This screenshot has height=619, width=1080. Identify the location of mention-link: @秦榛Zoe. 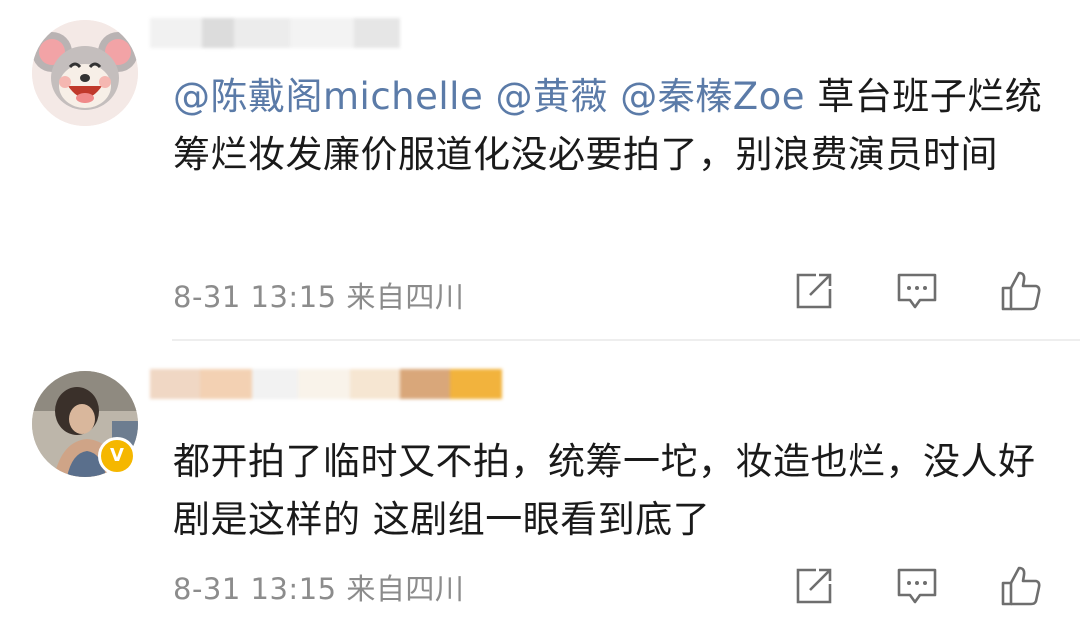
(712, 96).